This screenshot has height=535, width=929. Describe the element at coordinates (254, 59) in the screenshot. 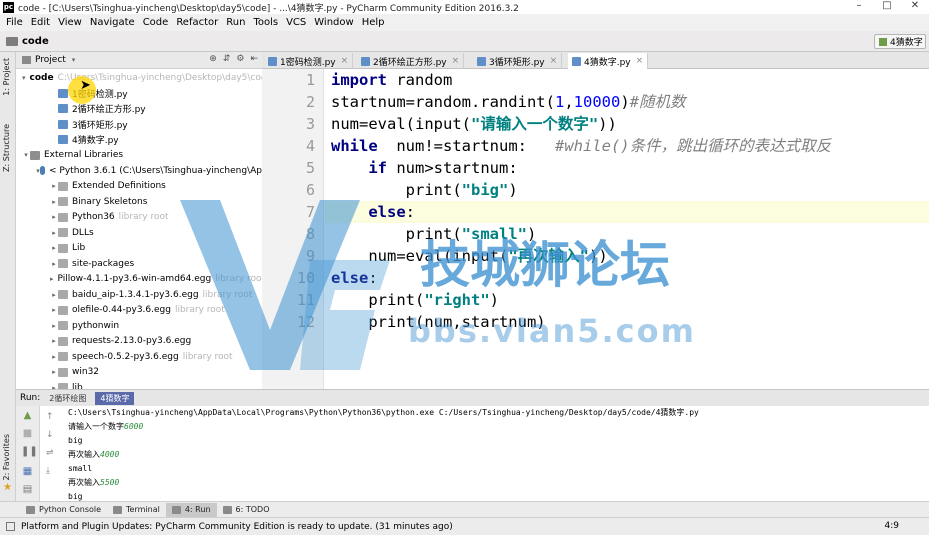

I see `hide-panel-icon: ⇤` at that location.